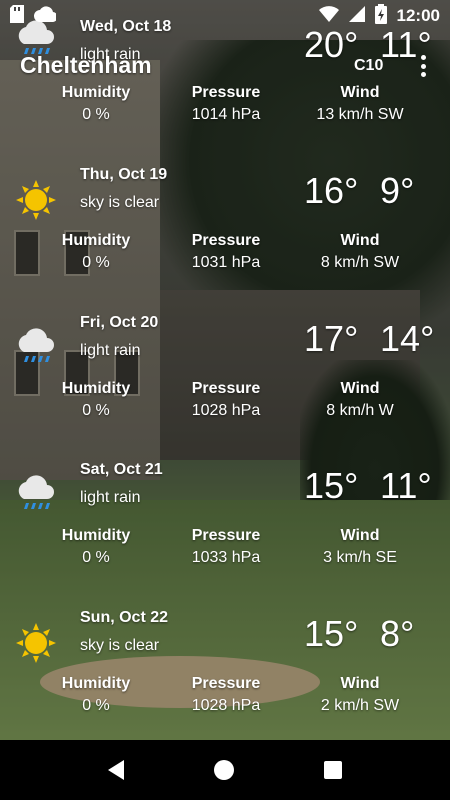 This screenshot has height=800, width=450. What do you see at coordinates (226, 114) in the screenshot?
I see `pressure-value: 1014 hPa` at bounding box center [226, 114].